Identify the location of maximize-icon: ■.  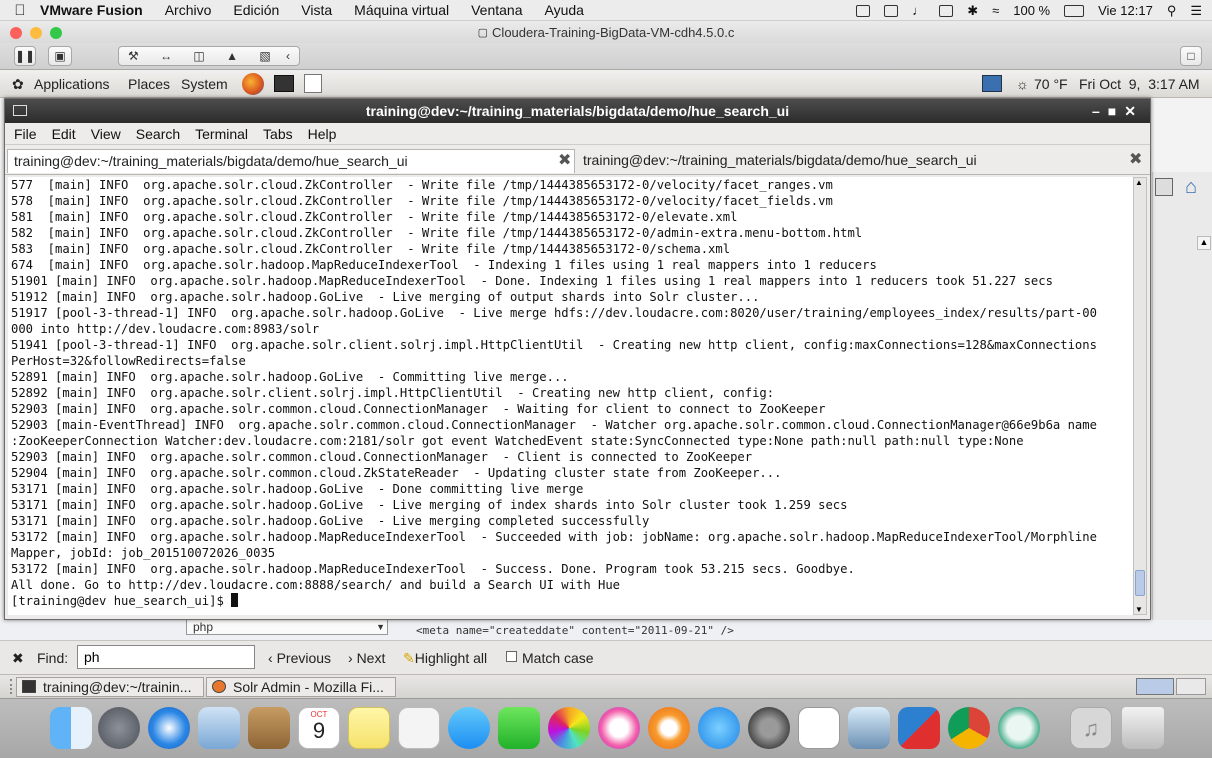
(1116, 111).